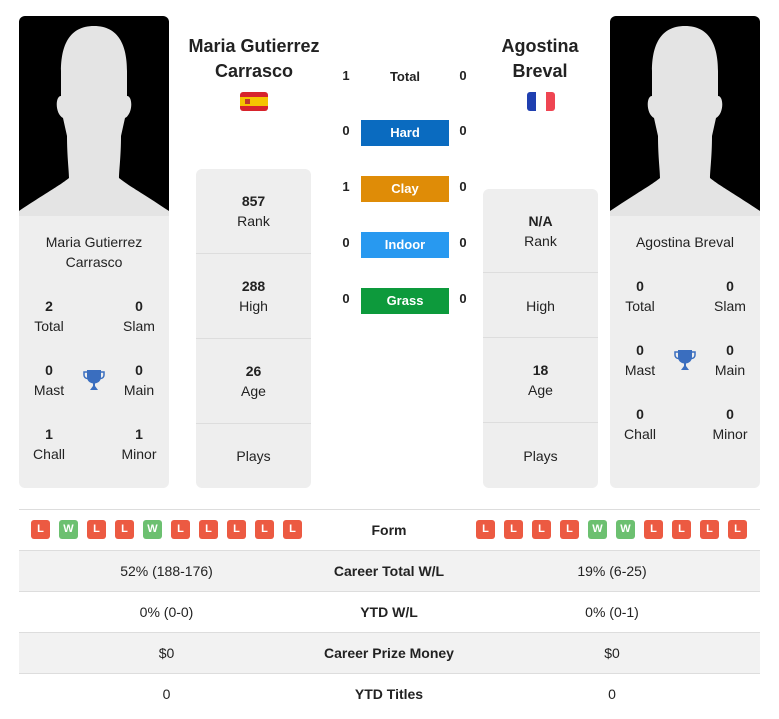 Image resolution: width=779 pixels, height=719 pixels. Describe the element at coordinates (405, 301) in the screenshot. I see `surface-grass: Grass` at that location.